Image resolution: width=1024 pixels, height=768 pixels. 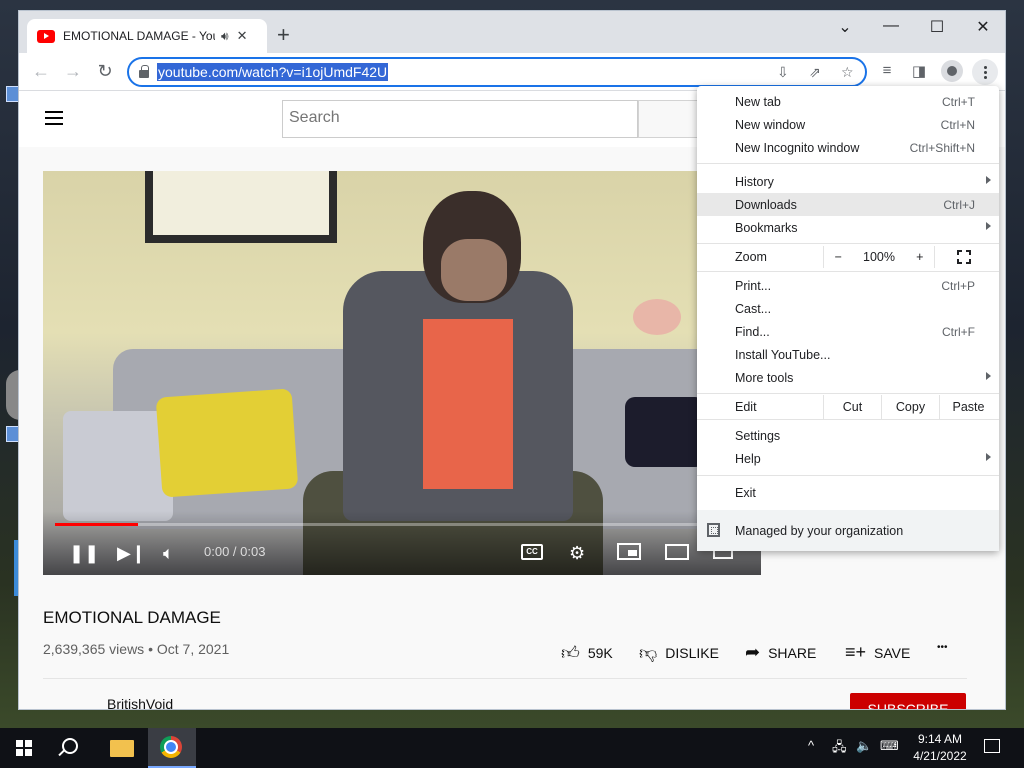 What do you see at coordinates (877, 652) in the screenshot?
I see `save-button: ≡+ SAVE` at bounding box center [877, 652].